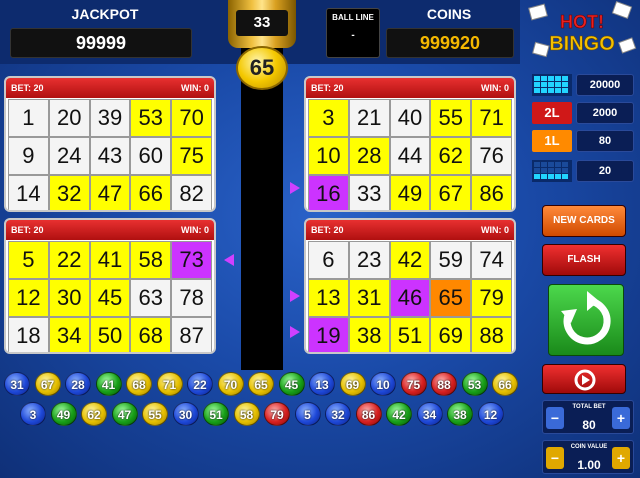  Describe the element at coordinates (368, 414) in the screenshot. I see `drawn-ball: 86` at that location.